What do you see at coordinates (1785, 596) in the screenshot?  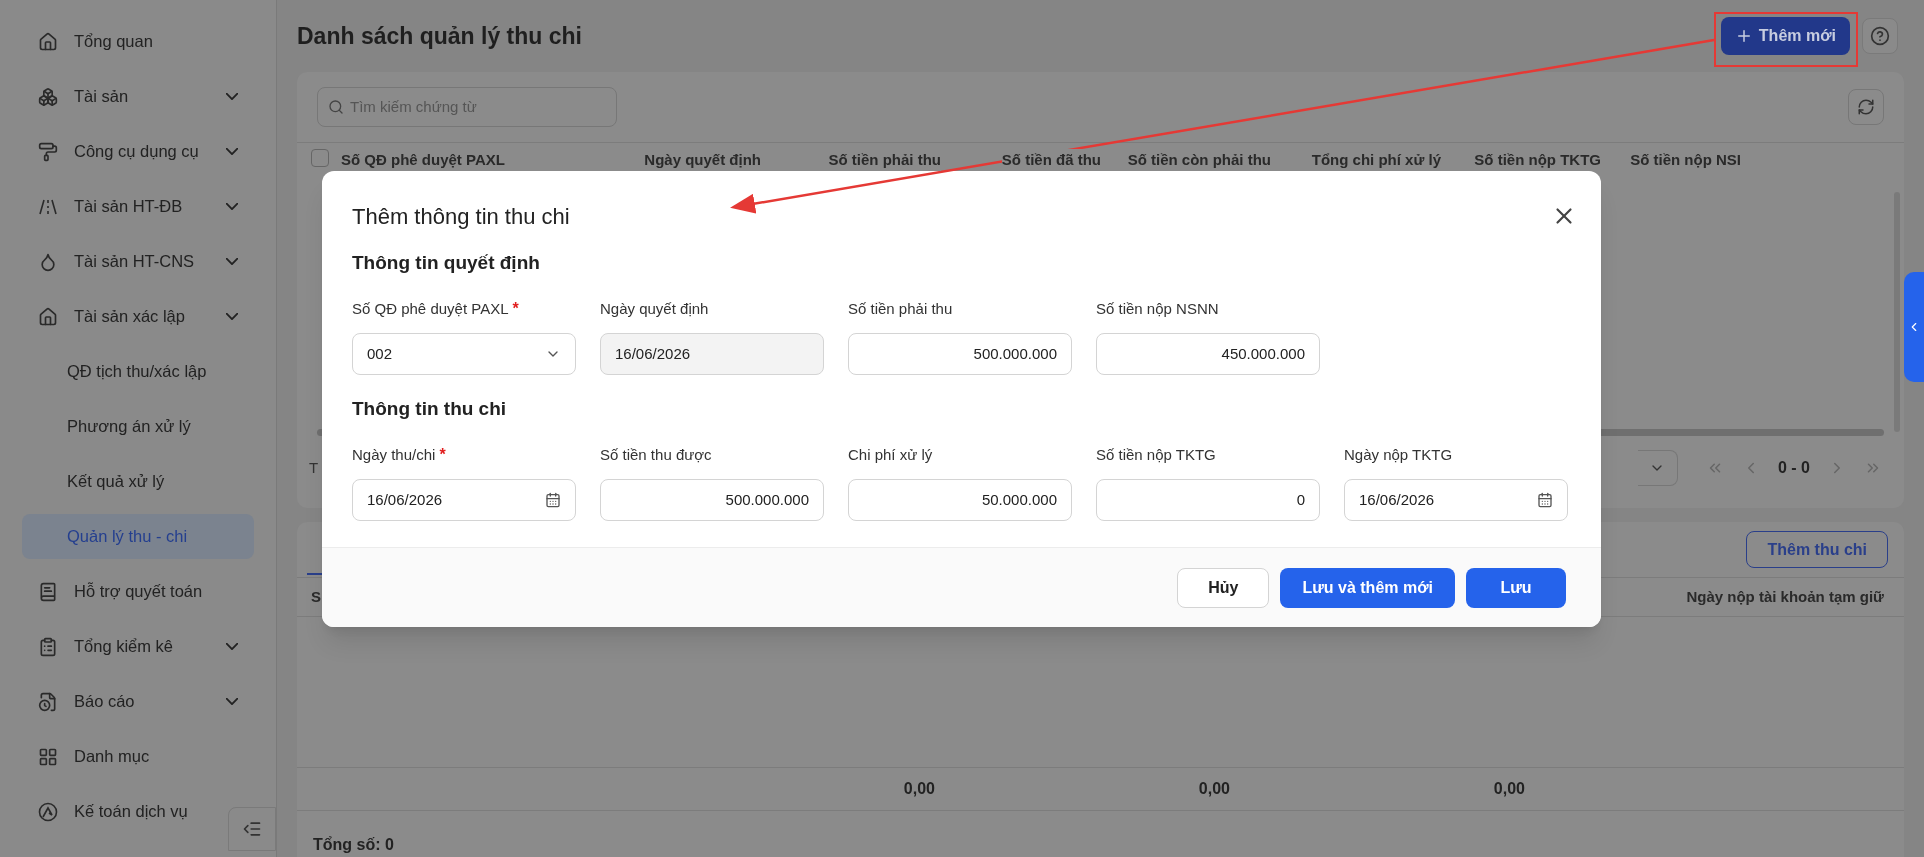 I see `column-header: Ngày nộp tài khoản tạm giữ` at bounding box center [1785, 596].